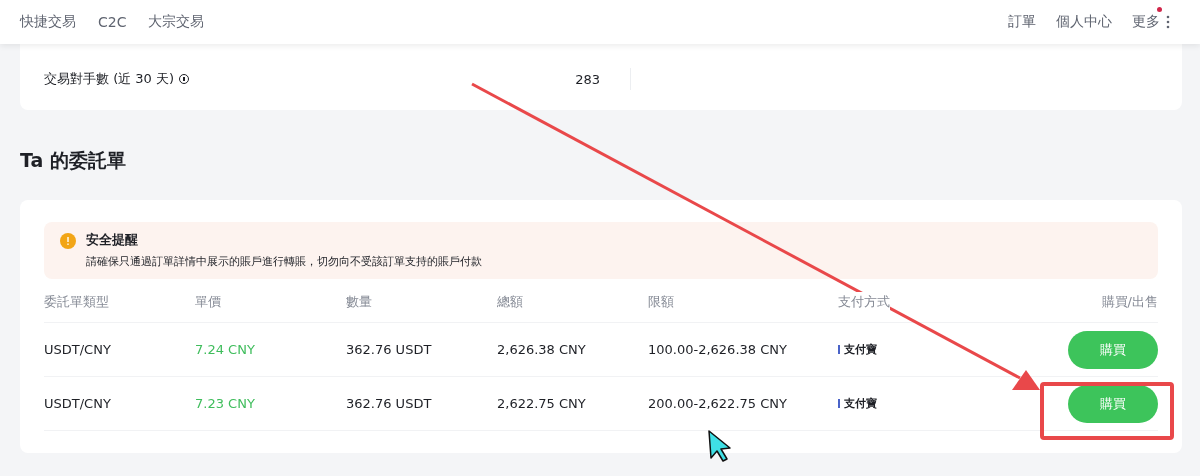  What do you see at coordinates (1084, 22) in the screenshot?
I see `nav-link: 個人中心` at bounding box center [1084, 22].